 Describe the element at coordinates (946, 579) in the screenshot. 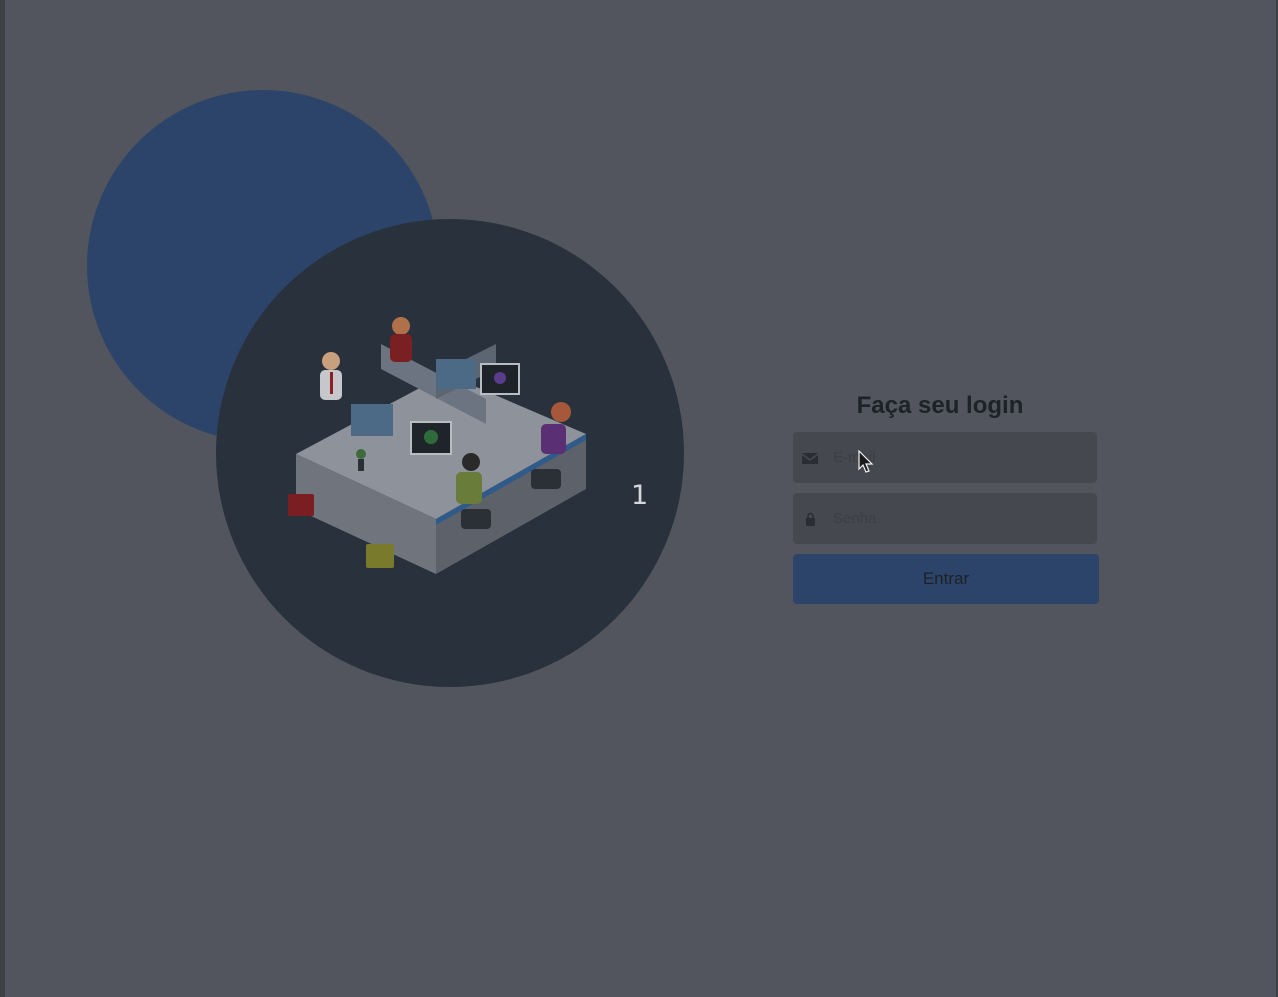

I see `login-submit-button: Entrar` at that location.